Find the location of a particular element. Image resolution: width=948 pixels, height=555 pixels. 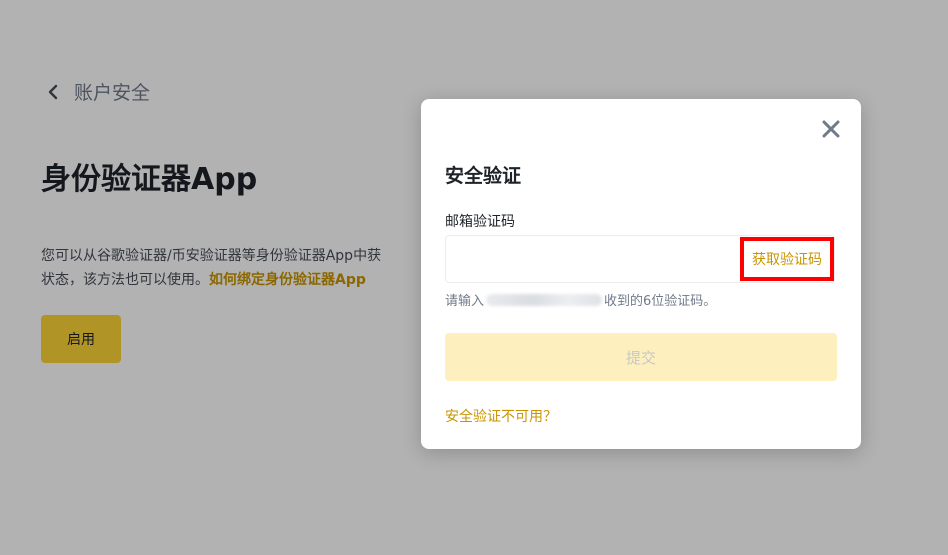

email-code-label: 邮箱验证码 is located at coordinates (480, 222).